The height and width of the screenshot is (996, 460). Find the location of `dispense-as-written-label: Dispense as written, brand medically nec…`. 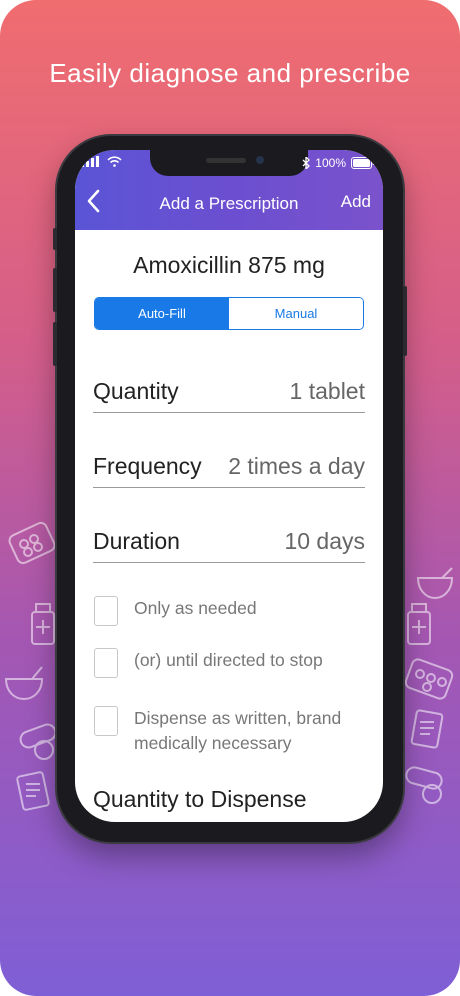

dispense-as-written-label: Dispense as written, brand medically nec… is located at coordinates (238, 730).